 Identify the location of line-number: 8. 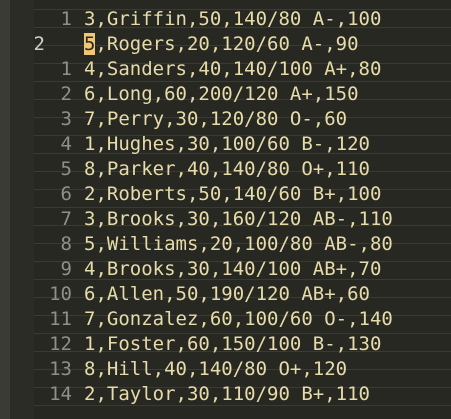
(66, 244).